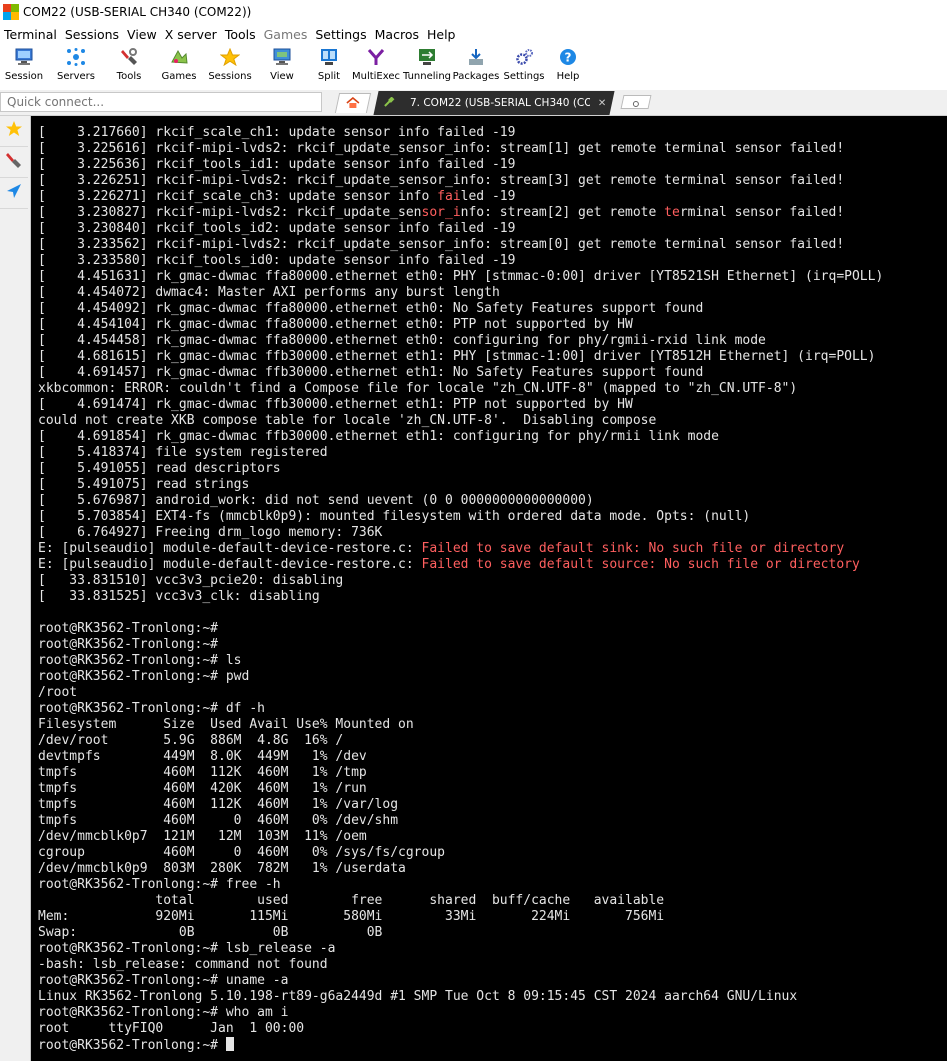 This screenshot has height=1061, width=947. What do you see at coordinates (476, 67) in the screenshot?
I see `packages-button: Packages` at bounding box center [476, 67].